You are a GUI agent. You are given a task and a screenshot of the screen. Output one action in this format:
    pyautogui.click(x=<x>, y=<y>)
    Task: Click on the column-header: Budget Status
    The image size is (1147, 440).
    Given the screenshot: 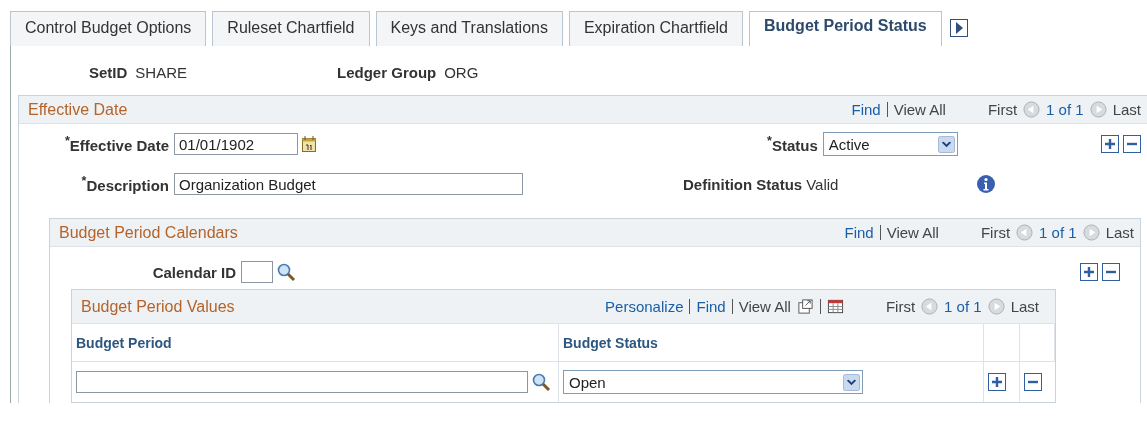 What is the action you would take?
    pyautogui.click(x=771, y=343)
    